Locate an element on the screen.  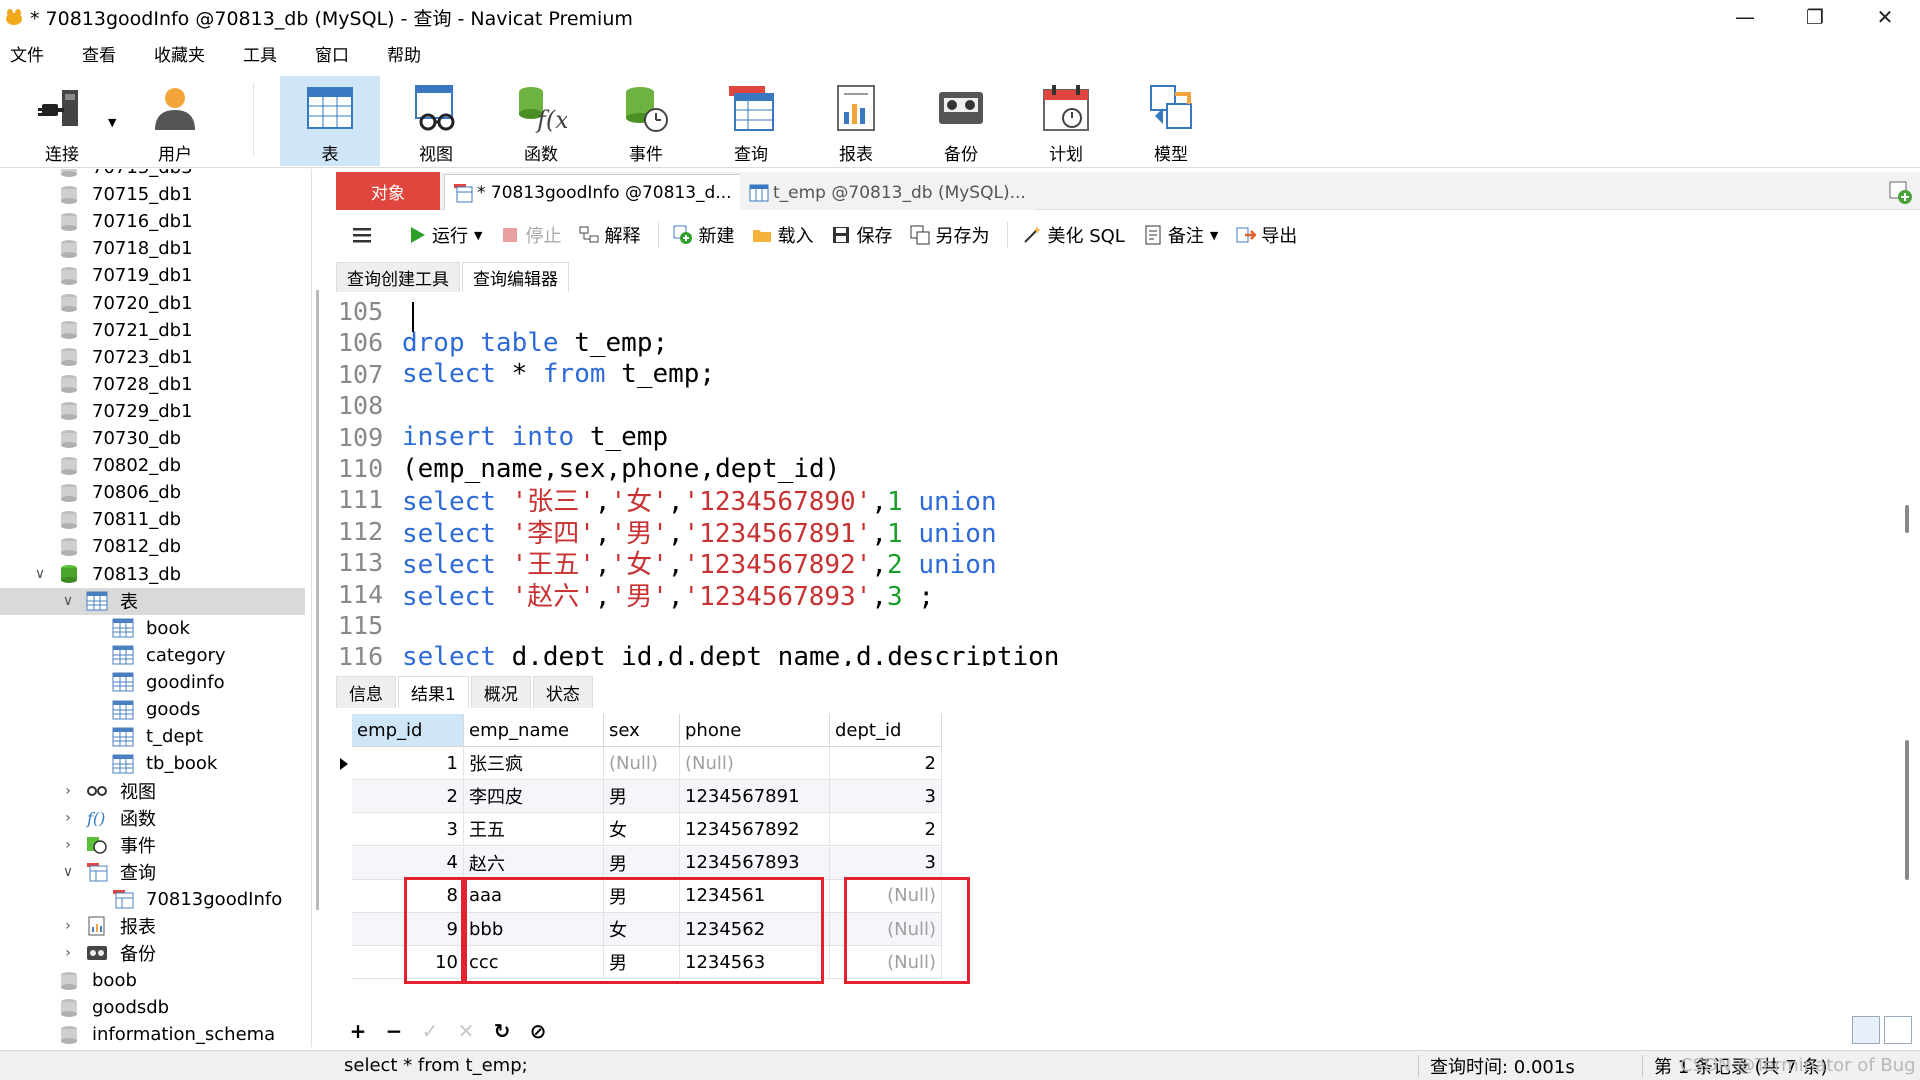
add-record-button: + is located at coordinates (358, 1031).